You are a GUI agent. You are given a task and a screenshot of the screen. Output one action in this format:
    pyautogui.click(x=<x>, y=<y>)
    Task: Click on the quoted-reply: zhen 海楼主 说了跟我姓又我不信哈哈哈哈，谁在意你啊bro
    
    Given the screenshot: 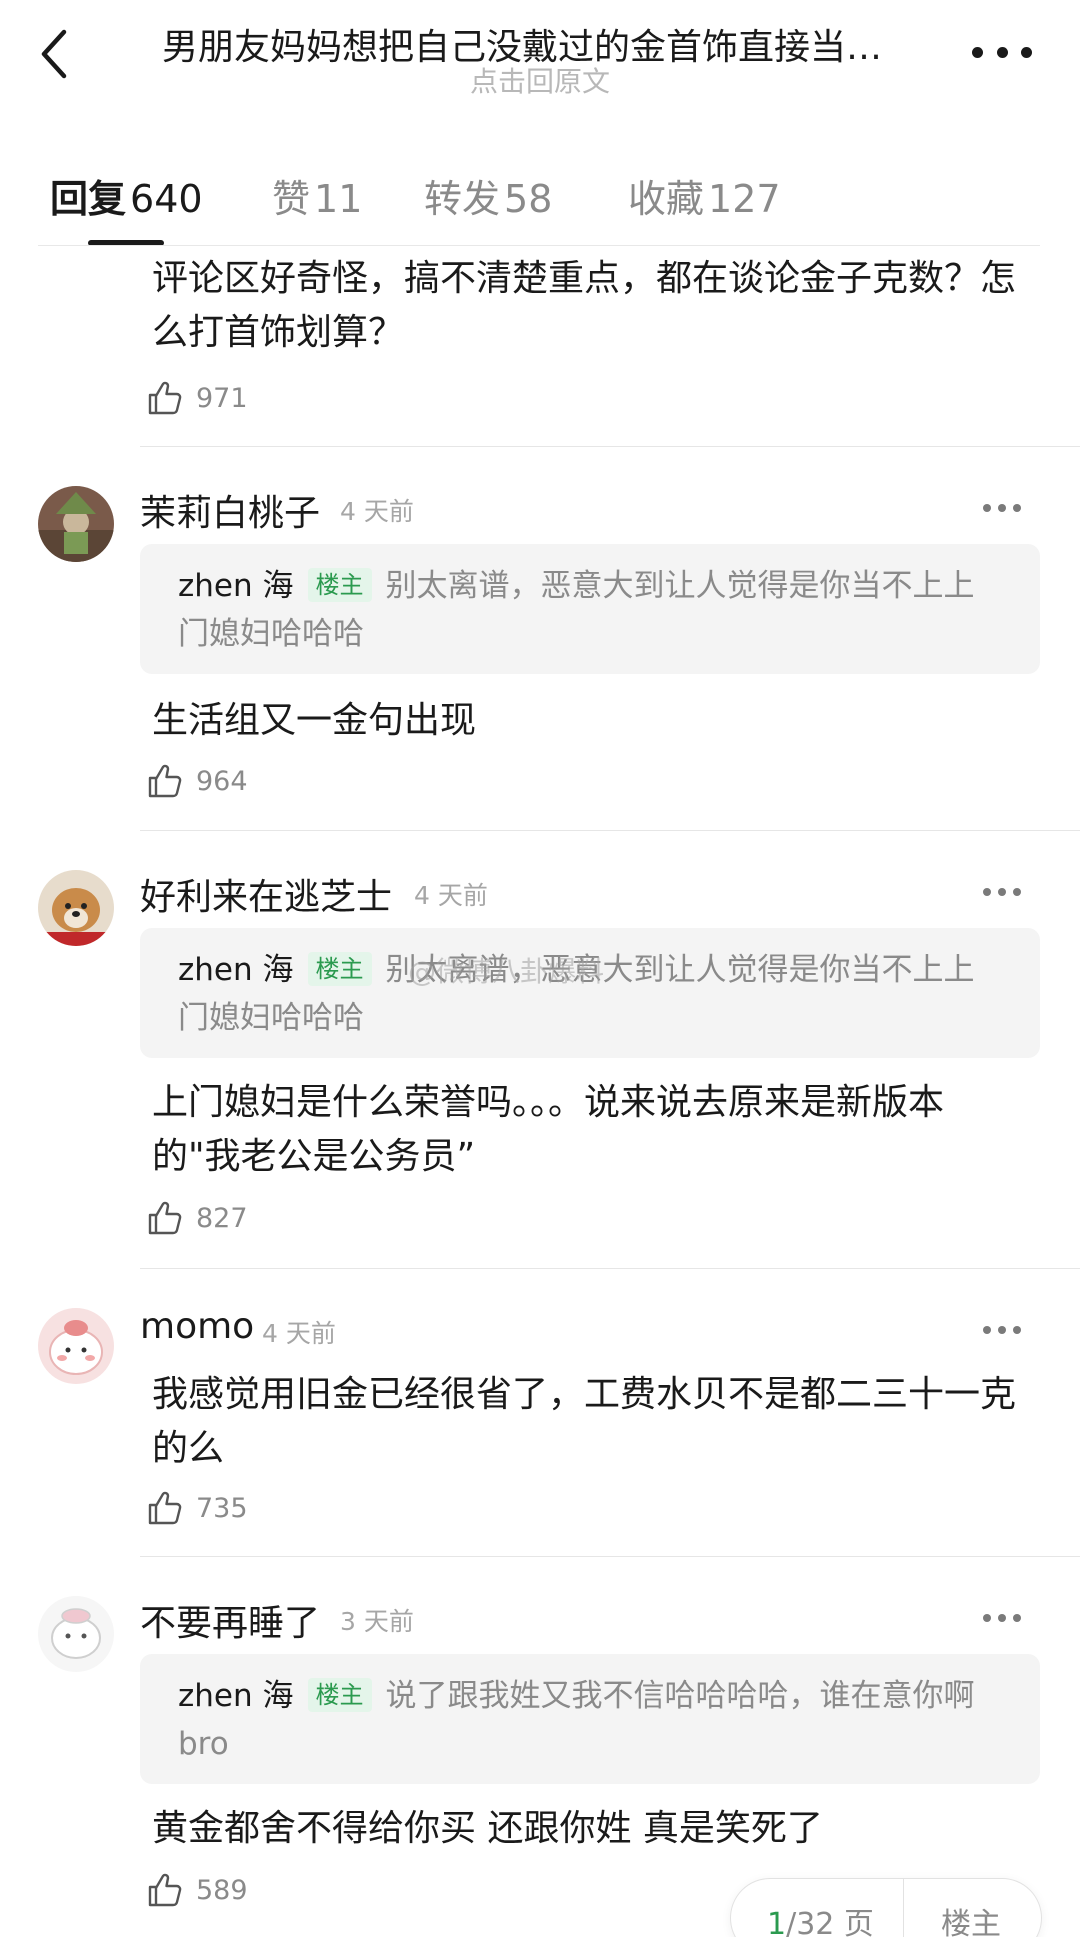 What is the action you would take?
    pyautogui.click(x=590, y=1719)
    